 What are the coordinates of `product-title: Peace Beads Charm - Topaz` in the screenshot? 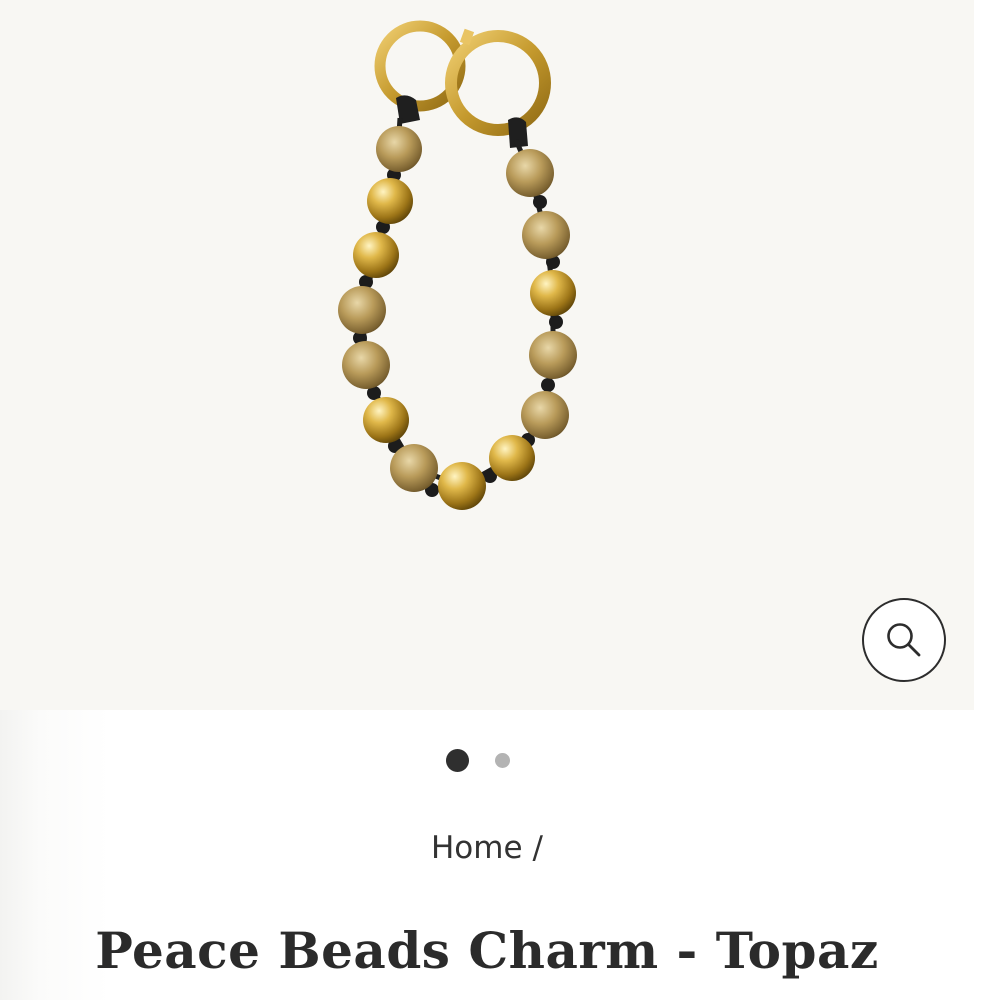 It's located at (487, 950).